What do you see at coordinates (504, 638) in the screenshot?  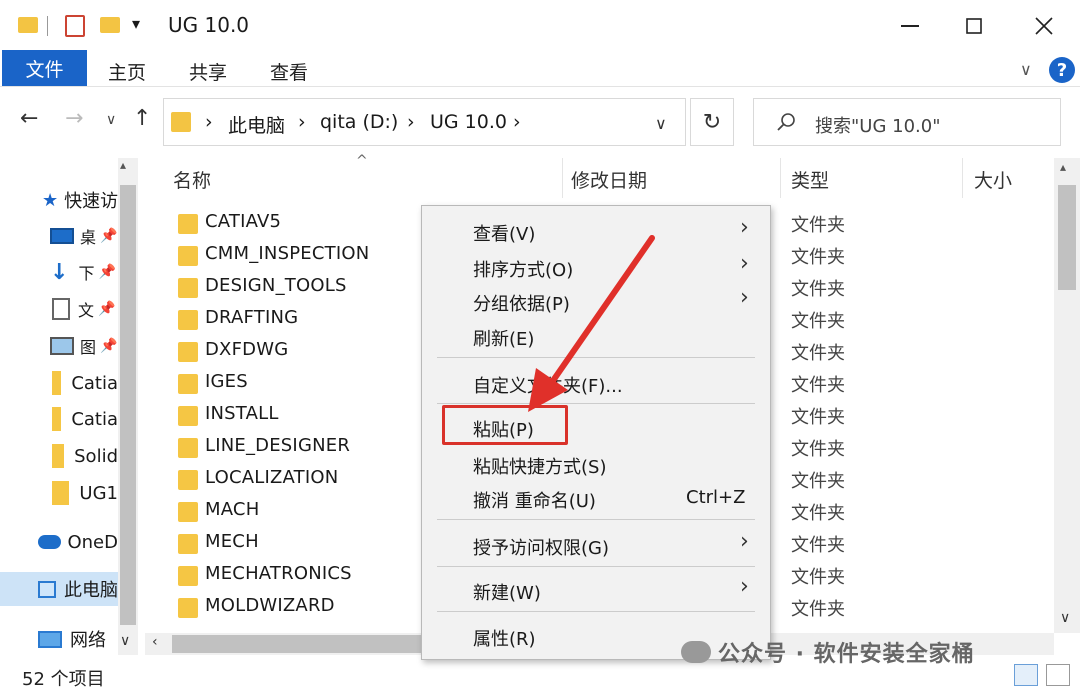 I see `menu-item-properties: 属性(R)` at bounding box center [504, 638].